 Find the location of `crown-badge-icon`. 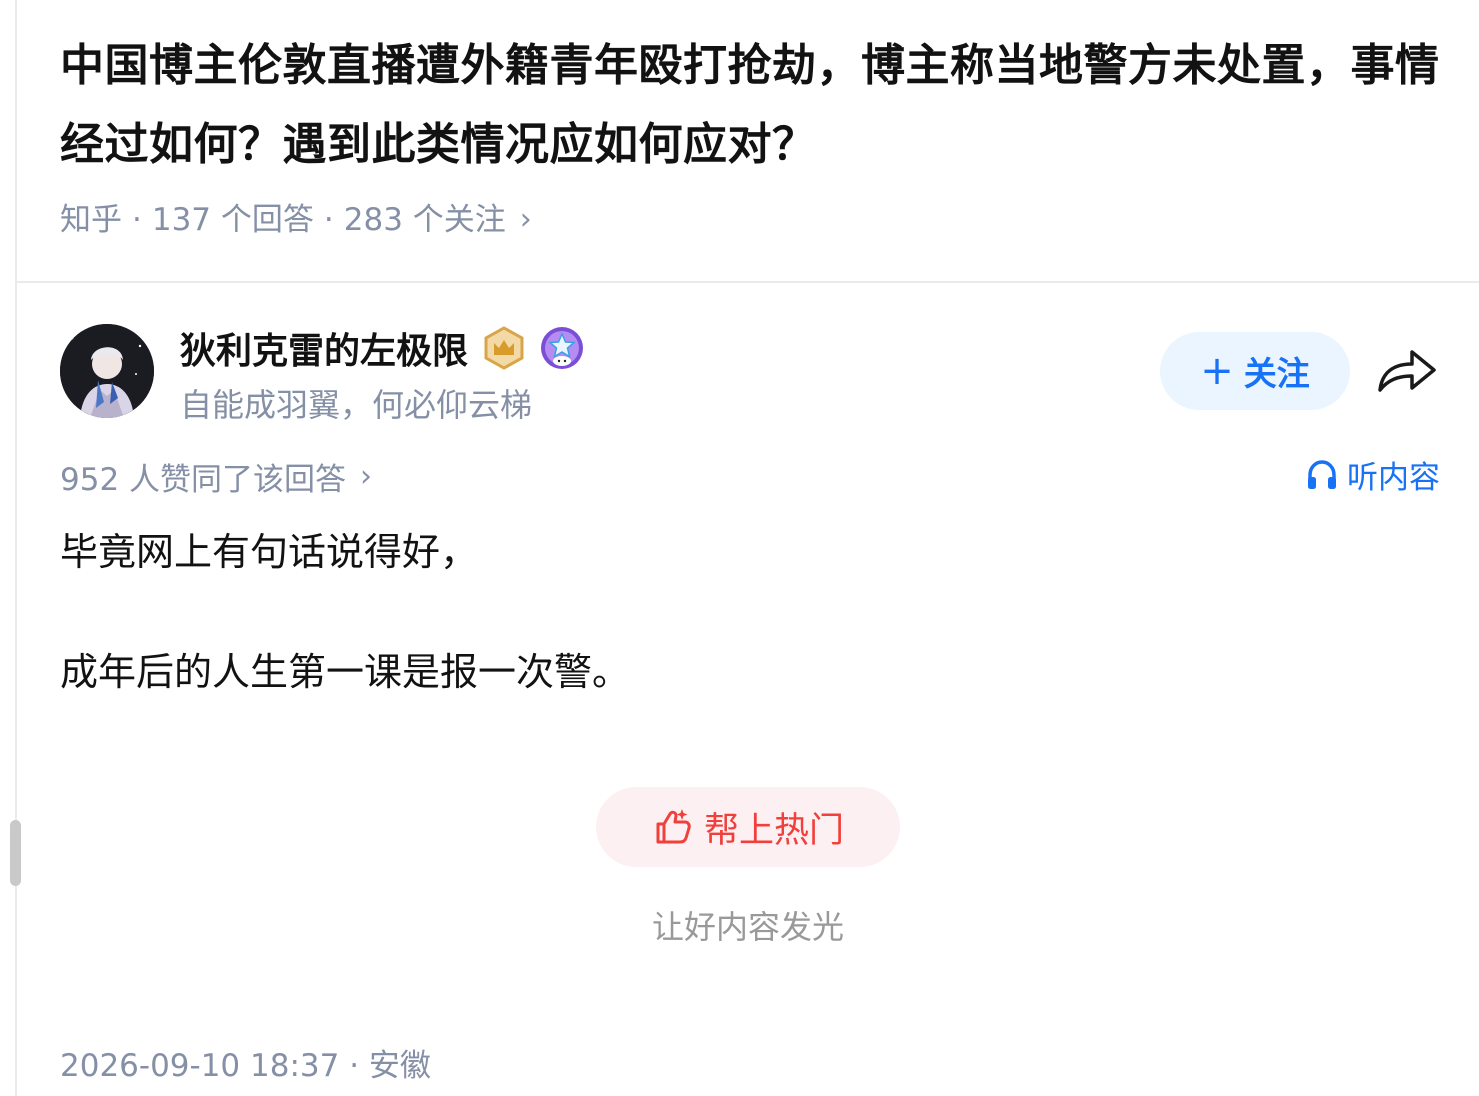

crown-badge-icon is located at coordinates (504, 348).